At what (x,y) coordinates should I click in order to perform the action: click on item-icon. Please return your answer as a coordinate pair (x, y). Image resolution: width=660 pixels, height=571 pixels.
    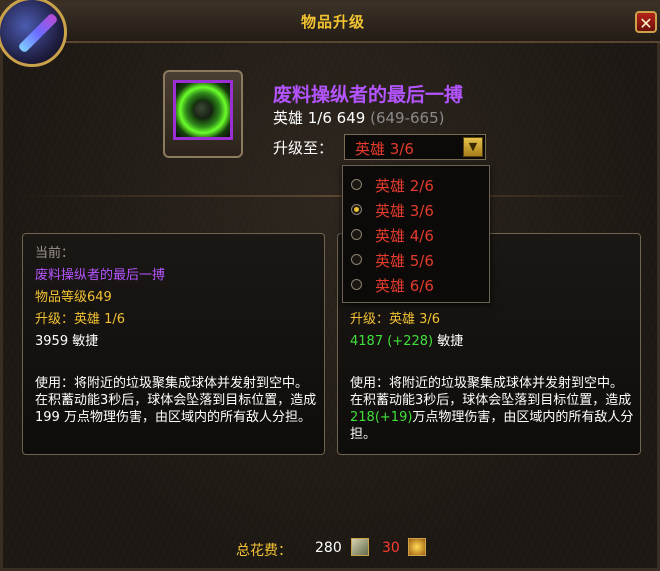
    Looking at the image, I should click on (203, 110).